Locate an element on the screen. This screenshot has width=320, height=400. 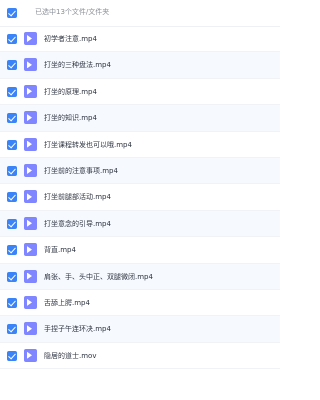
file-row: 打坐前腿部活动.mp4 is located at coordinates (140, 197).